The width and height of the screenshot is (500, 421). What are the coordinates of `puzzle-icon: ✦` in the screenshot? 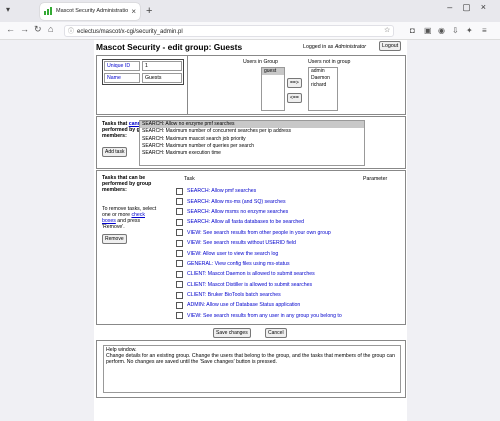 It's located at (469, 30).